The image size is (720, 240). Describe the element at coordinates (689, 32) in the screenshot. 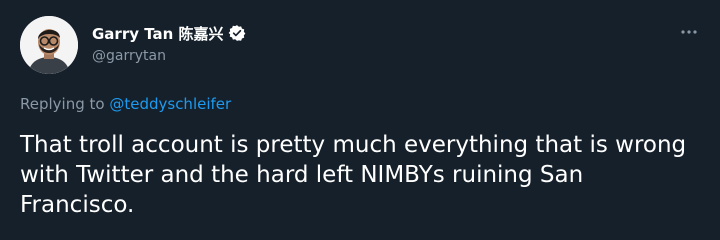

I see `more-options-icon` at that location.